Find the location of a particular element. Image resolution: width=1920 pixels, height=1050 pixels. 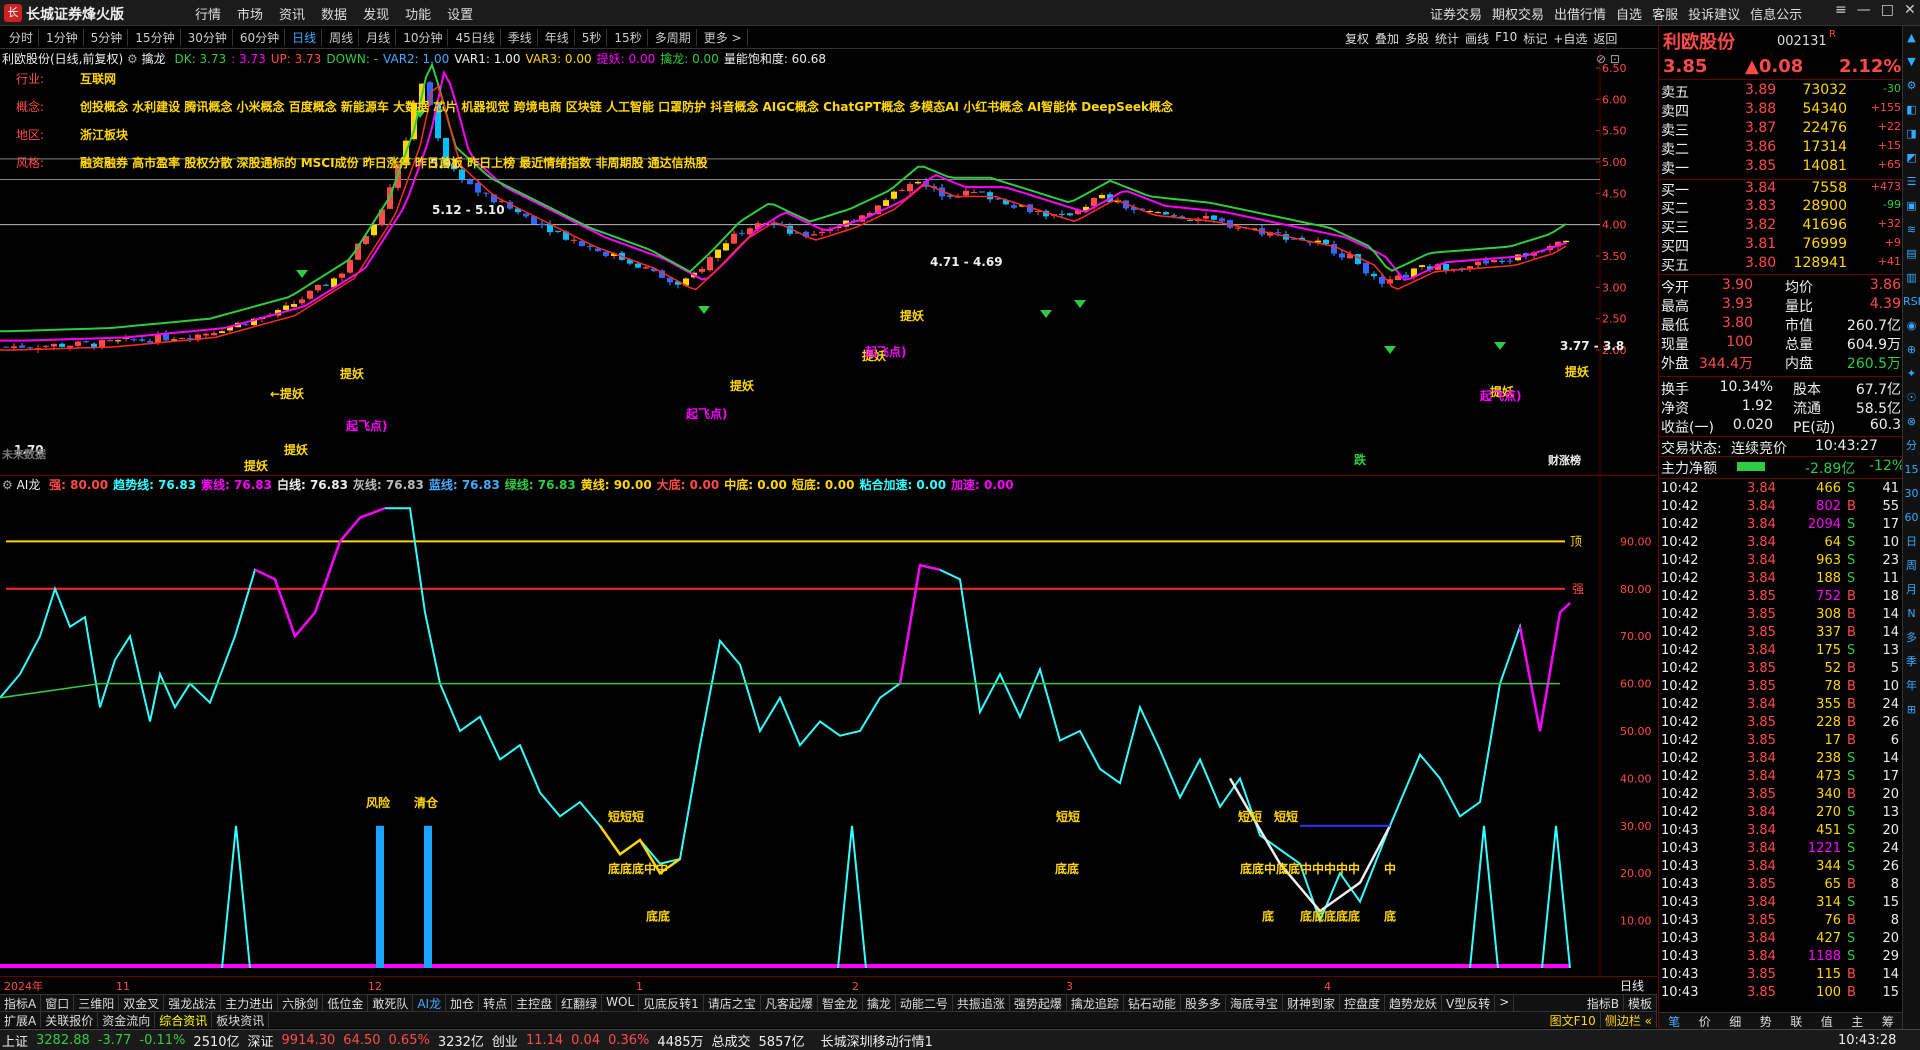

indicator-tab-16: 请店之宝 is located at coordinates (732, 1003).